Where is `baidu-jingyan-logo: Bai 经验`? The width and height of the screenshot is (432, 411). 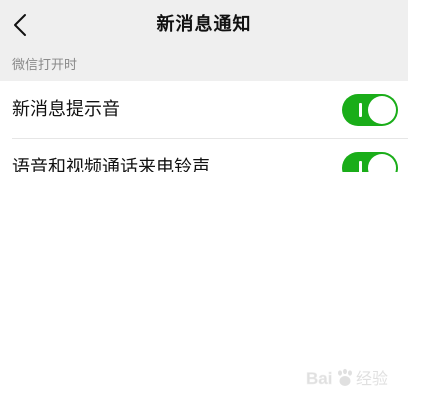 baidu-jingyan-logo: Bai 经验 is located at coordinates (347, 379).